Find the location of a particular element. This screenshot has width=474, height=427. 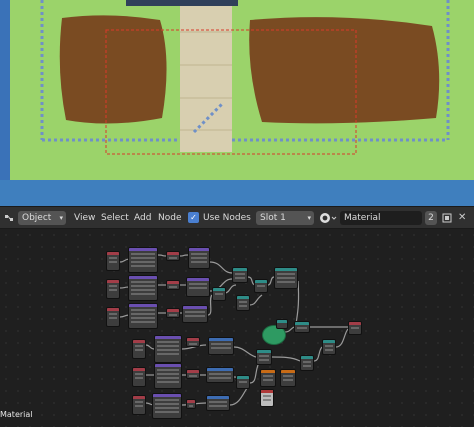

mode-dropdown: Object ▾ is located at coordinates (42, 218).